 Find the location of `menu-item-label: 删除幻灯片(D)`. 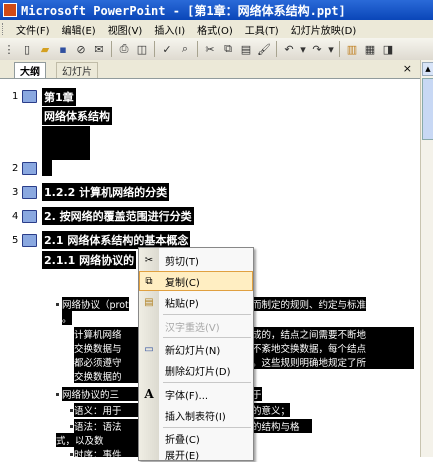

menu-item-label: 删除幻灯片(D) is located at coordinates (198, 372).